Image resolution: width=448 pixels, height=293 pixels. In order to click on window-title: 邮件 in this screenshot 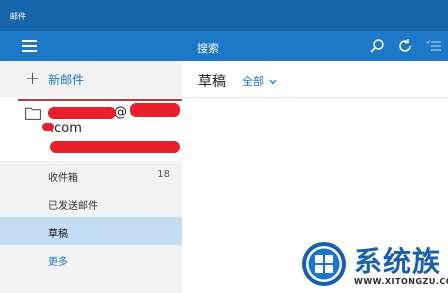, I will do `click(18, 16)`.